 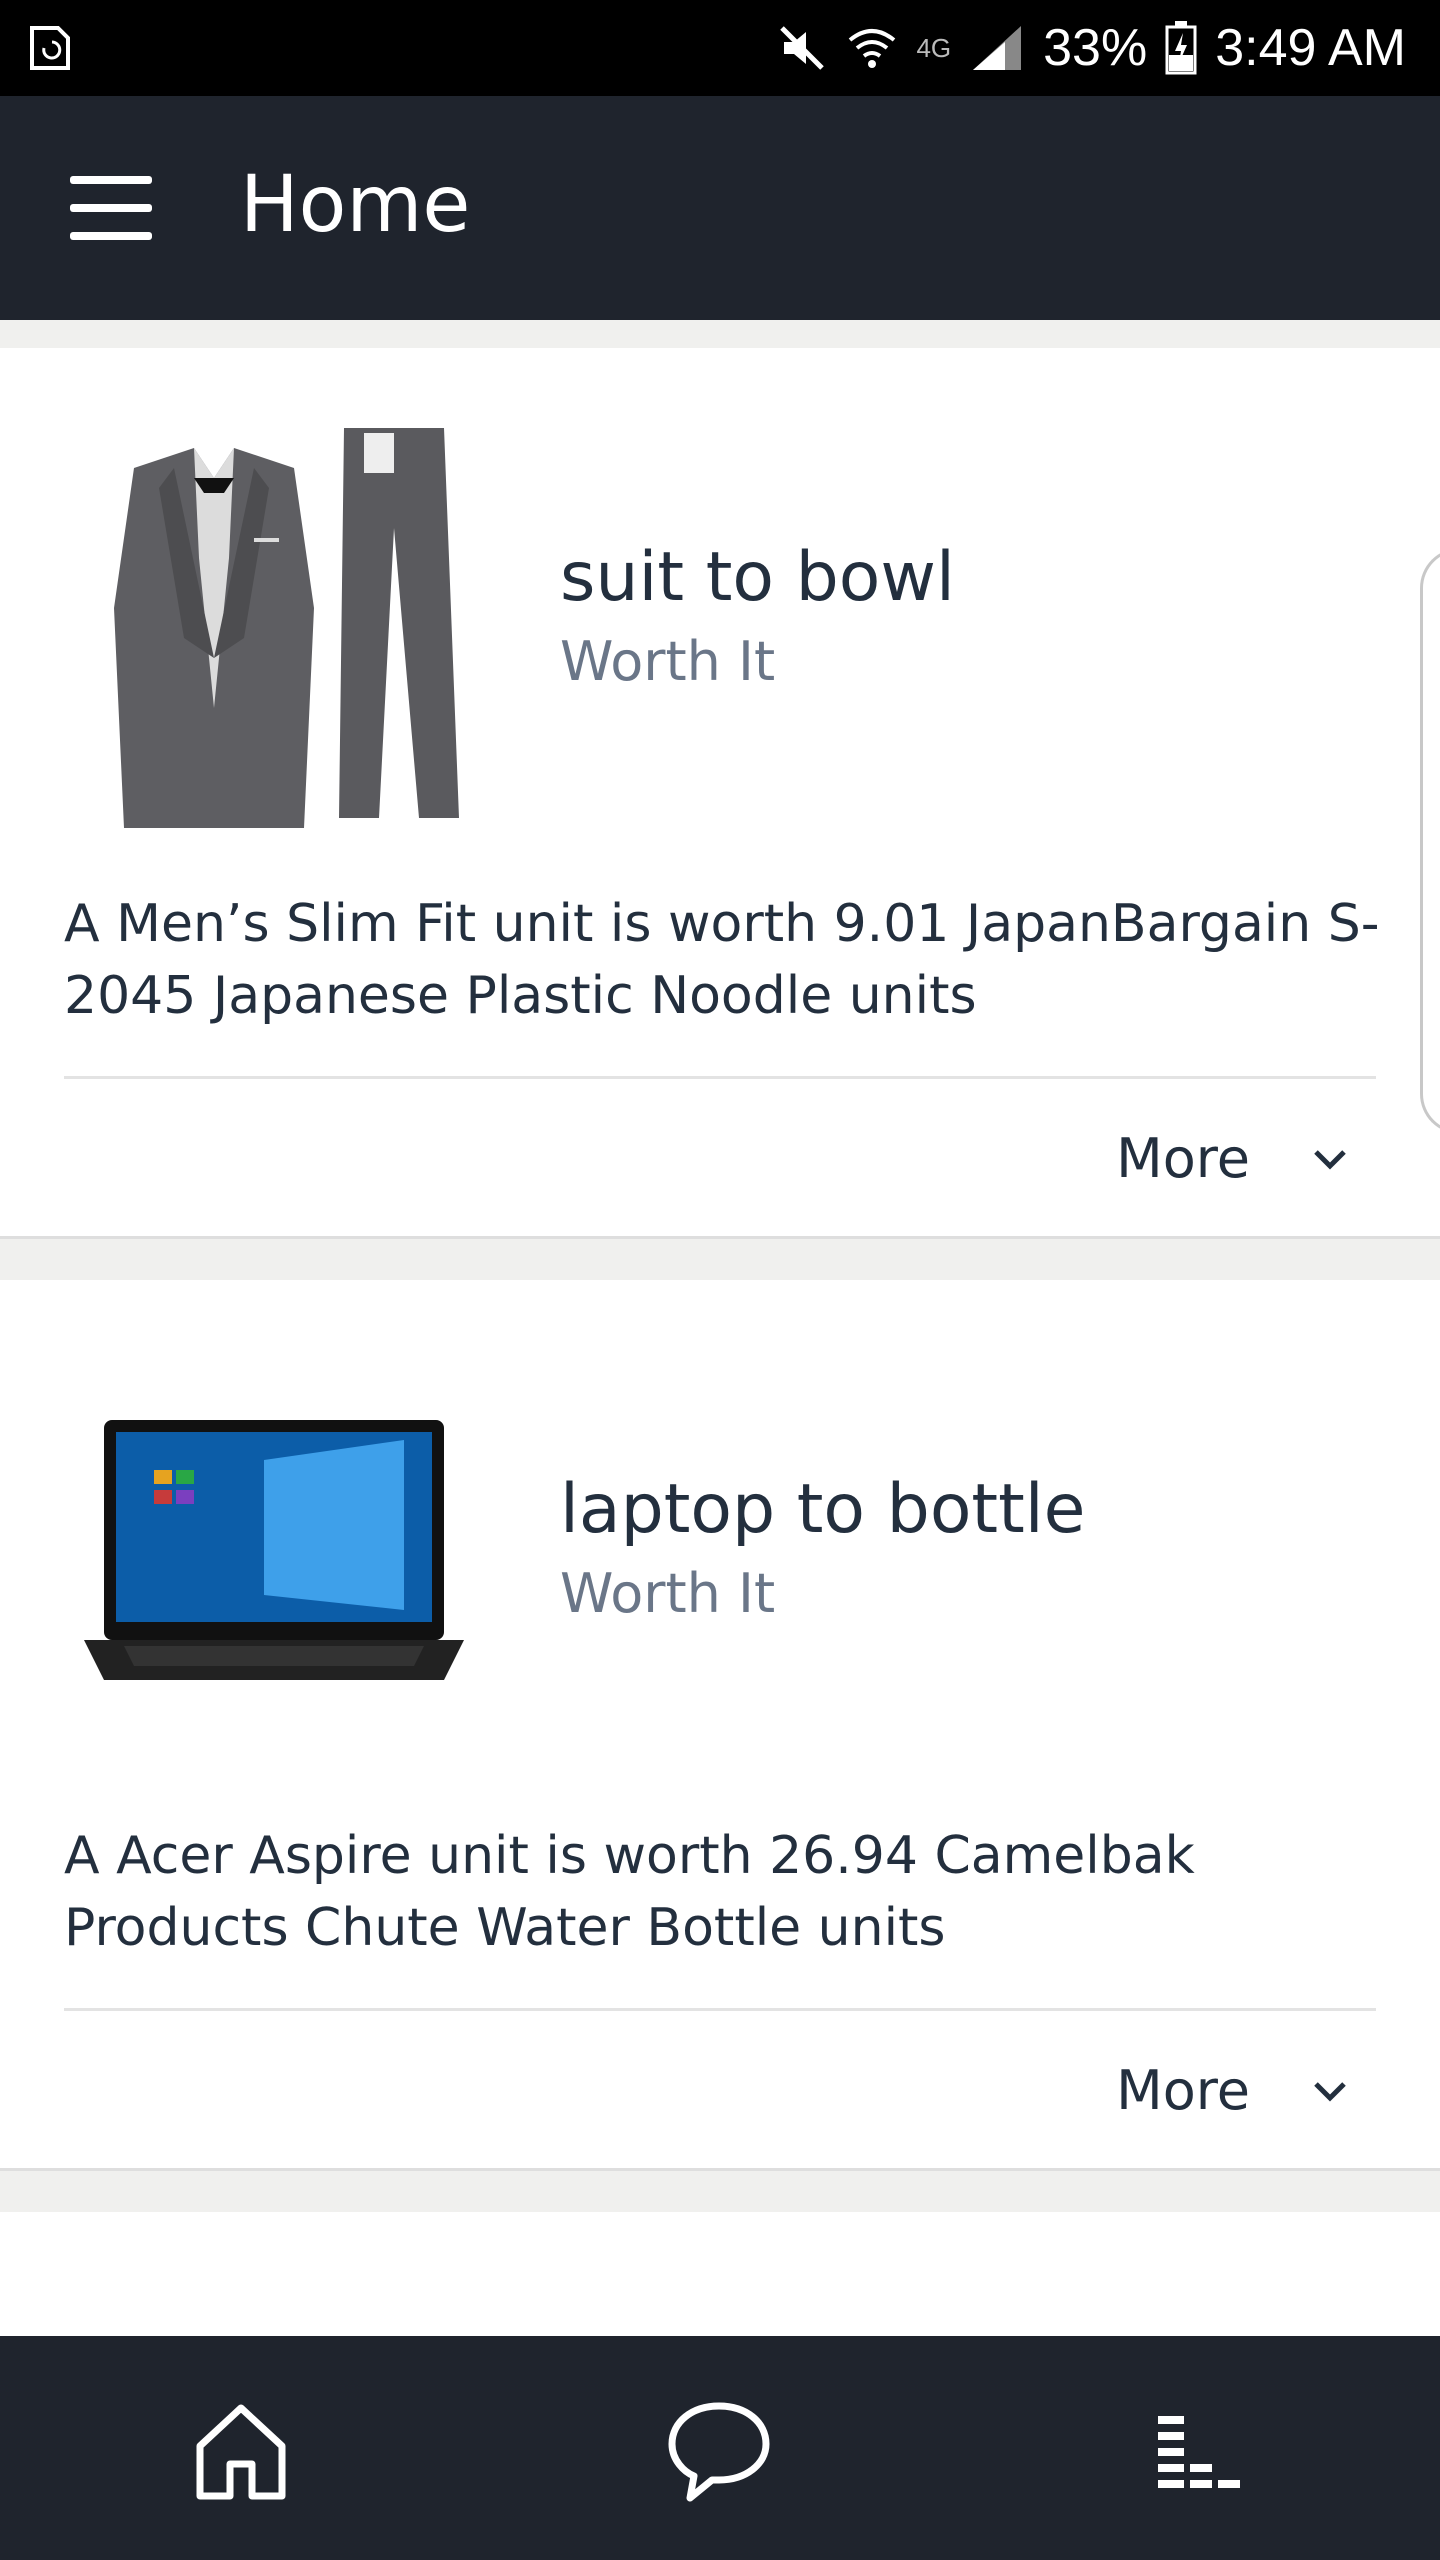 I want to click on laptop-image, so click(x=274, y=1550).